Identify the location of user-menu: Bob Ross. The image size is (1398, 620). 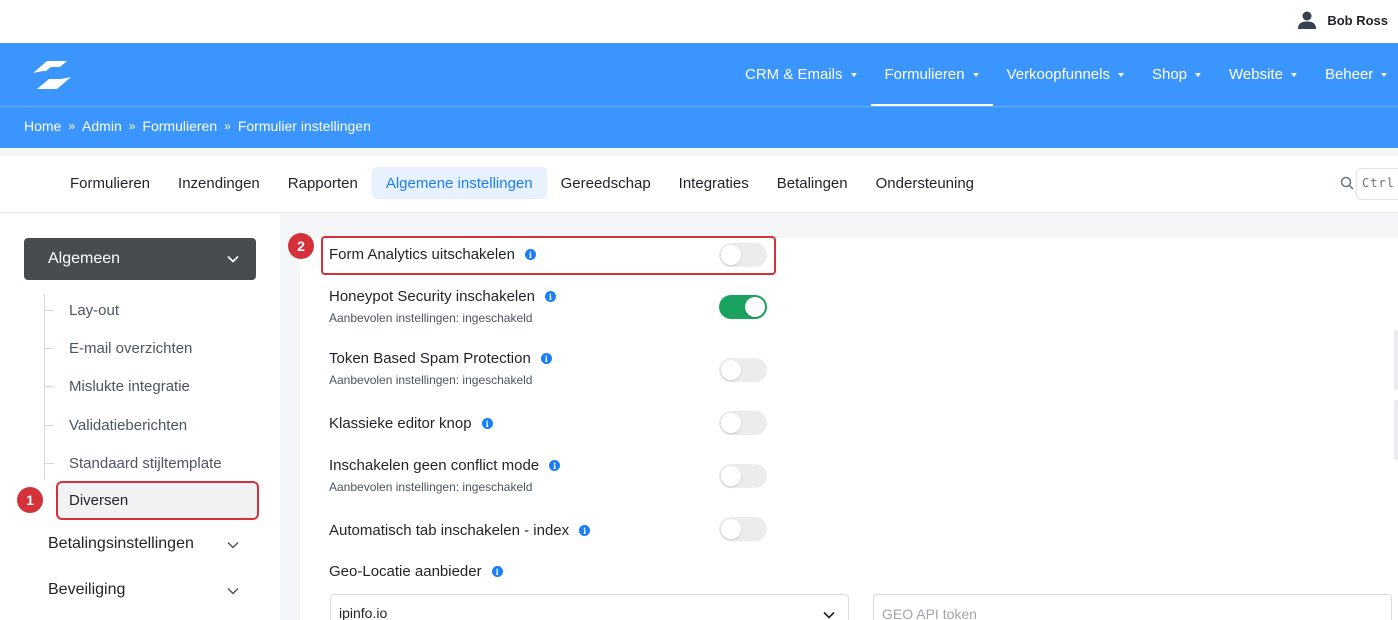
(1342, 20).